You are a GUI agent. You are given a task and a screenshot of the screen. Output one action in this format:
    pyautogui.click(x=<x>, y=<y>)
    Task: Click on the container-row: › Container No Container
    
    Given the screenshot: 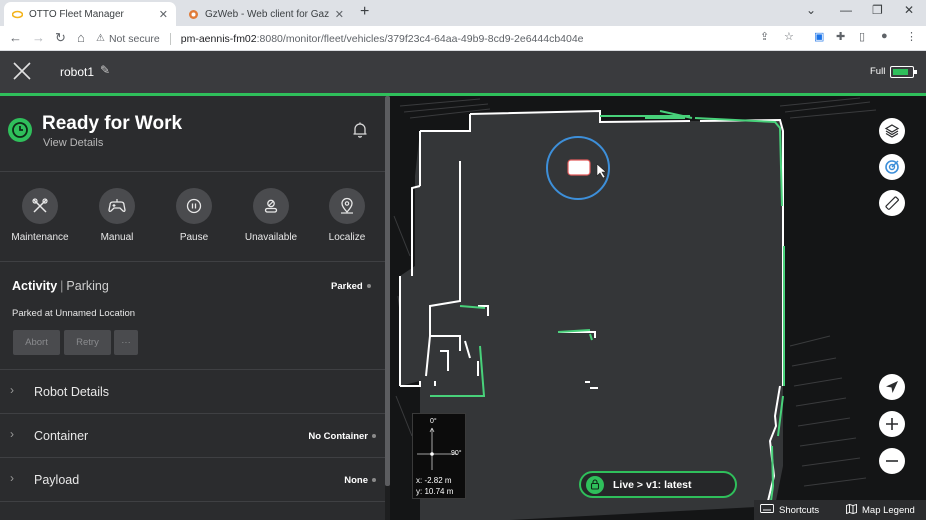 What is the action you would take?
    pyautogui.click(x=194, y=436)
    